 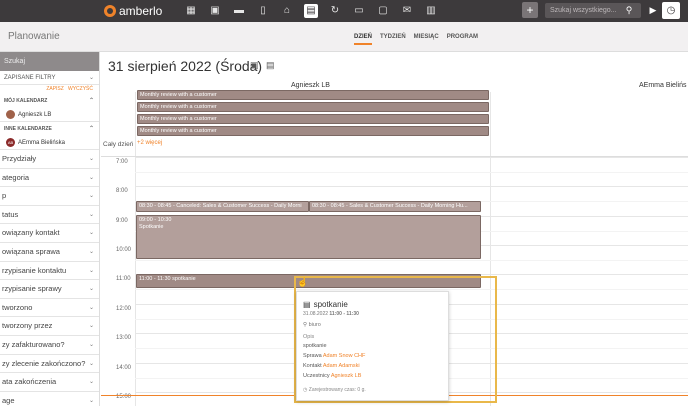 I want to click on filter-label: tatus, so click(x=10, y=214).